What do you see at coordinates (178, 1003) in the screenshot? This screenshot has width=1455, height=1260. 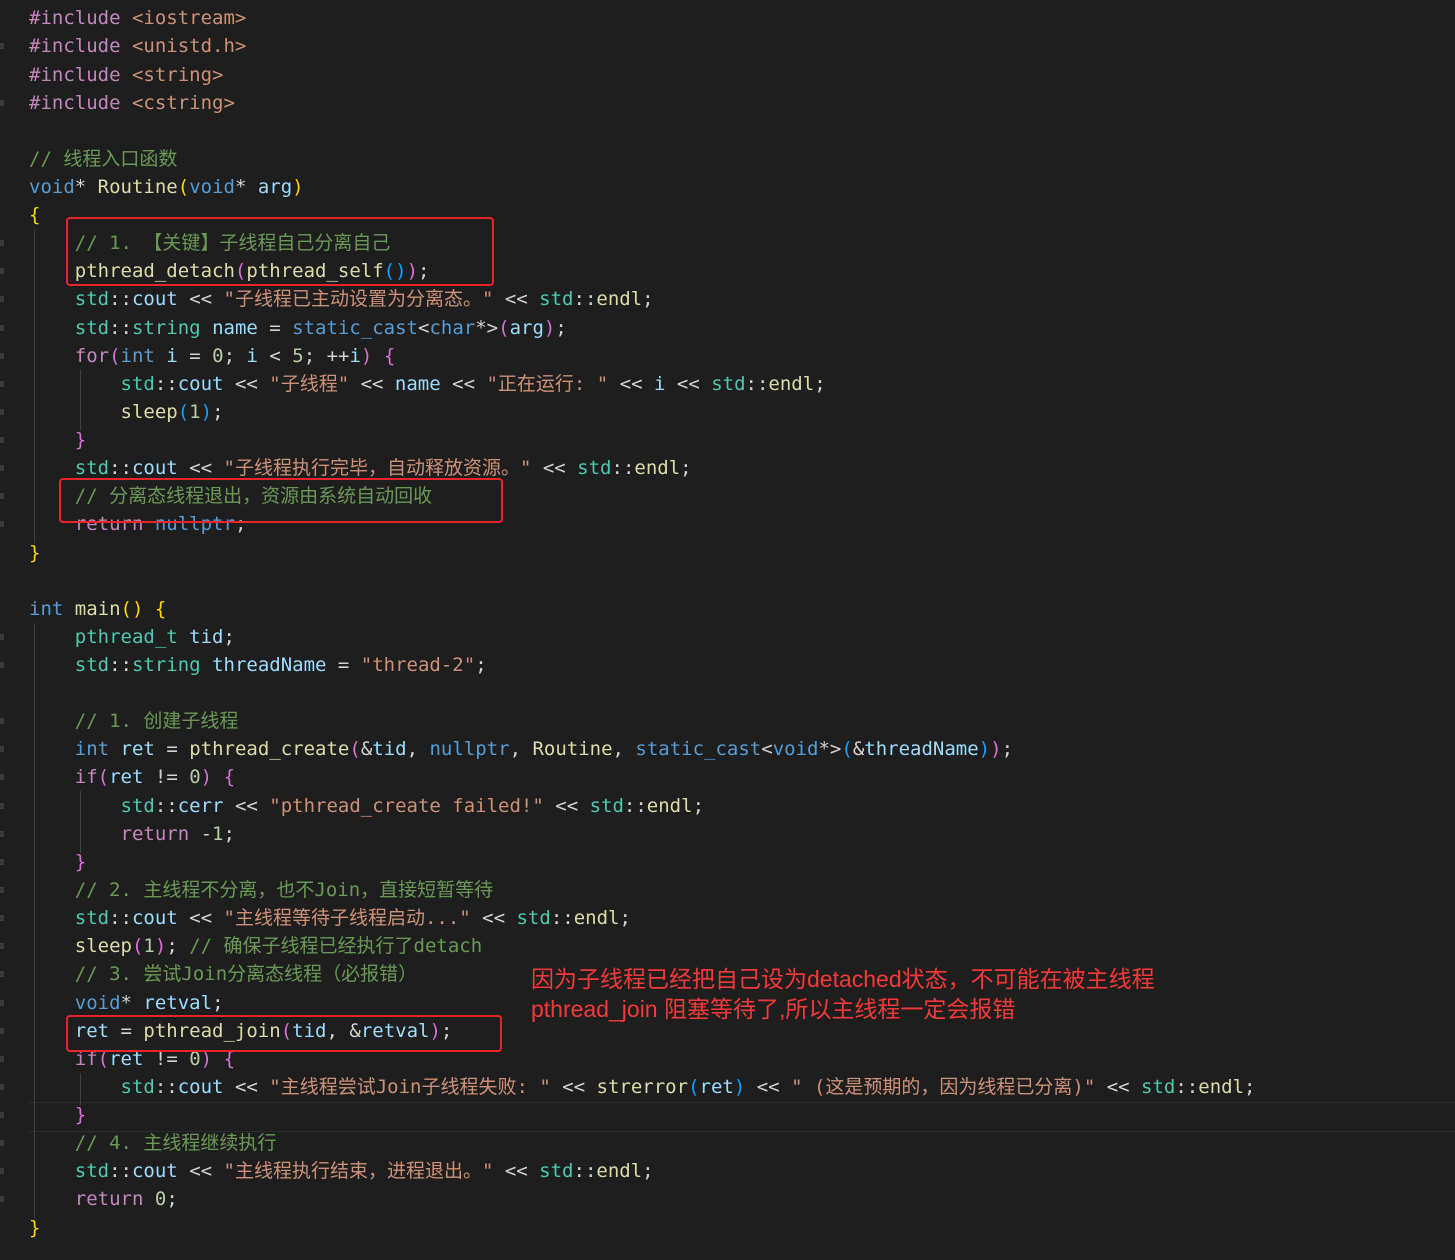 I see `code-token-variable: retval` at bounding box center [178, 1003].